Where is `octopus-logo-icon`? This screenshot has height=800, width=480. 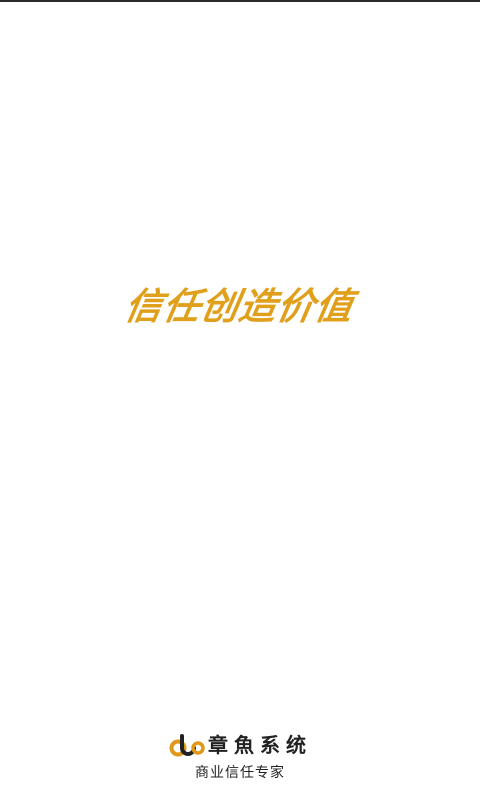 octopus-logo-icon is located at coordinates (187, 745).